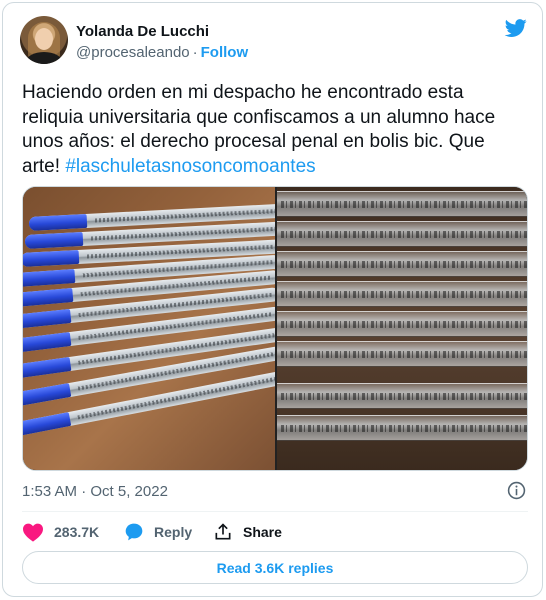 Image resolution: width=546 pixels, height=600 pixels. I want to click on author-handle: @procesaleando, so click(133, 52).